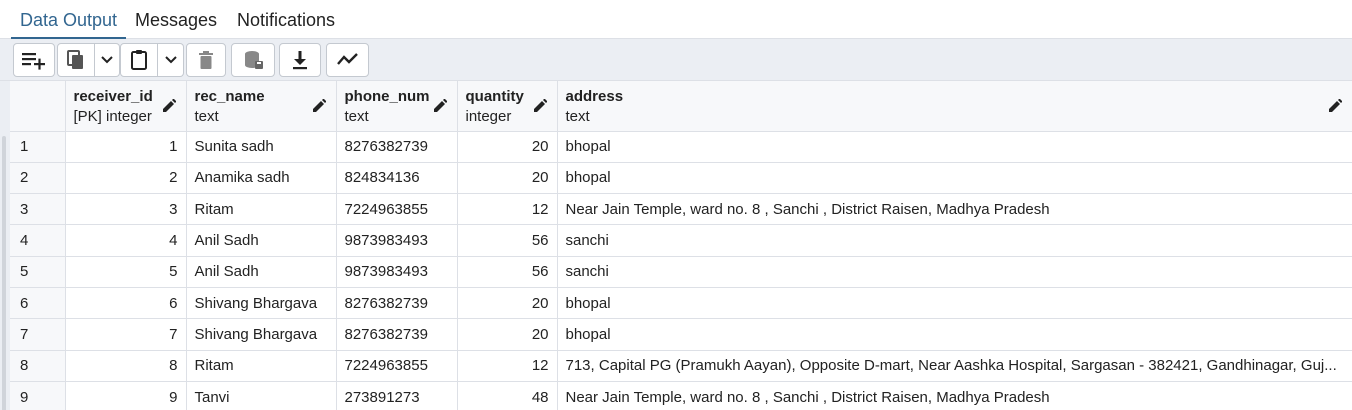  What do you see at coordinates (253, 60) in the screenshot?
I see `save-data-button` at bounding box center [253, 60].